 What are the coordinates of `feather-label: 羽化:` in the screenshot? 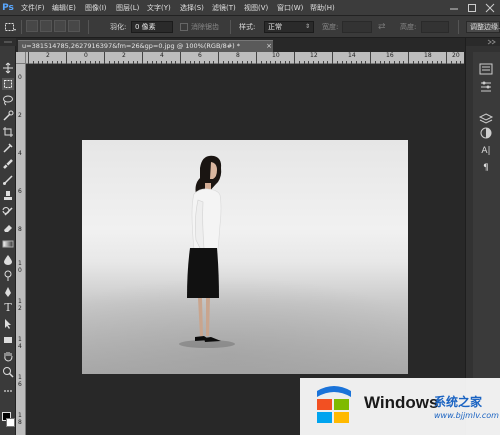 It's located at (118, 27).